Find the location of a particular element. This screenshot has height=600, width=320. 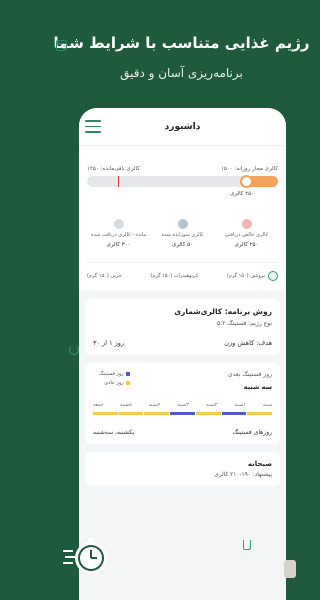

week-day-bar is located at coordinates (182, 413).